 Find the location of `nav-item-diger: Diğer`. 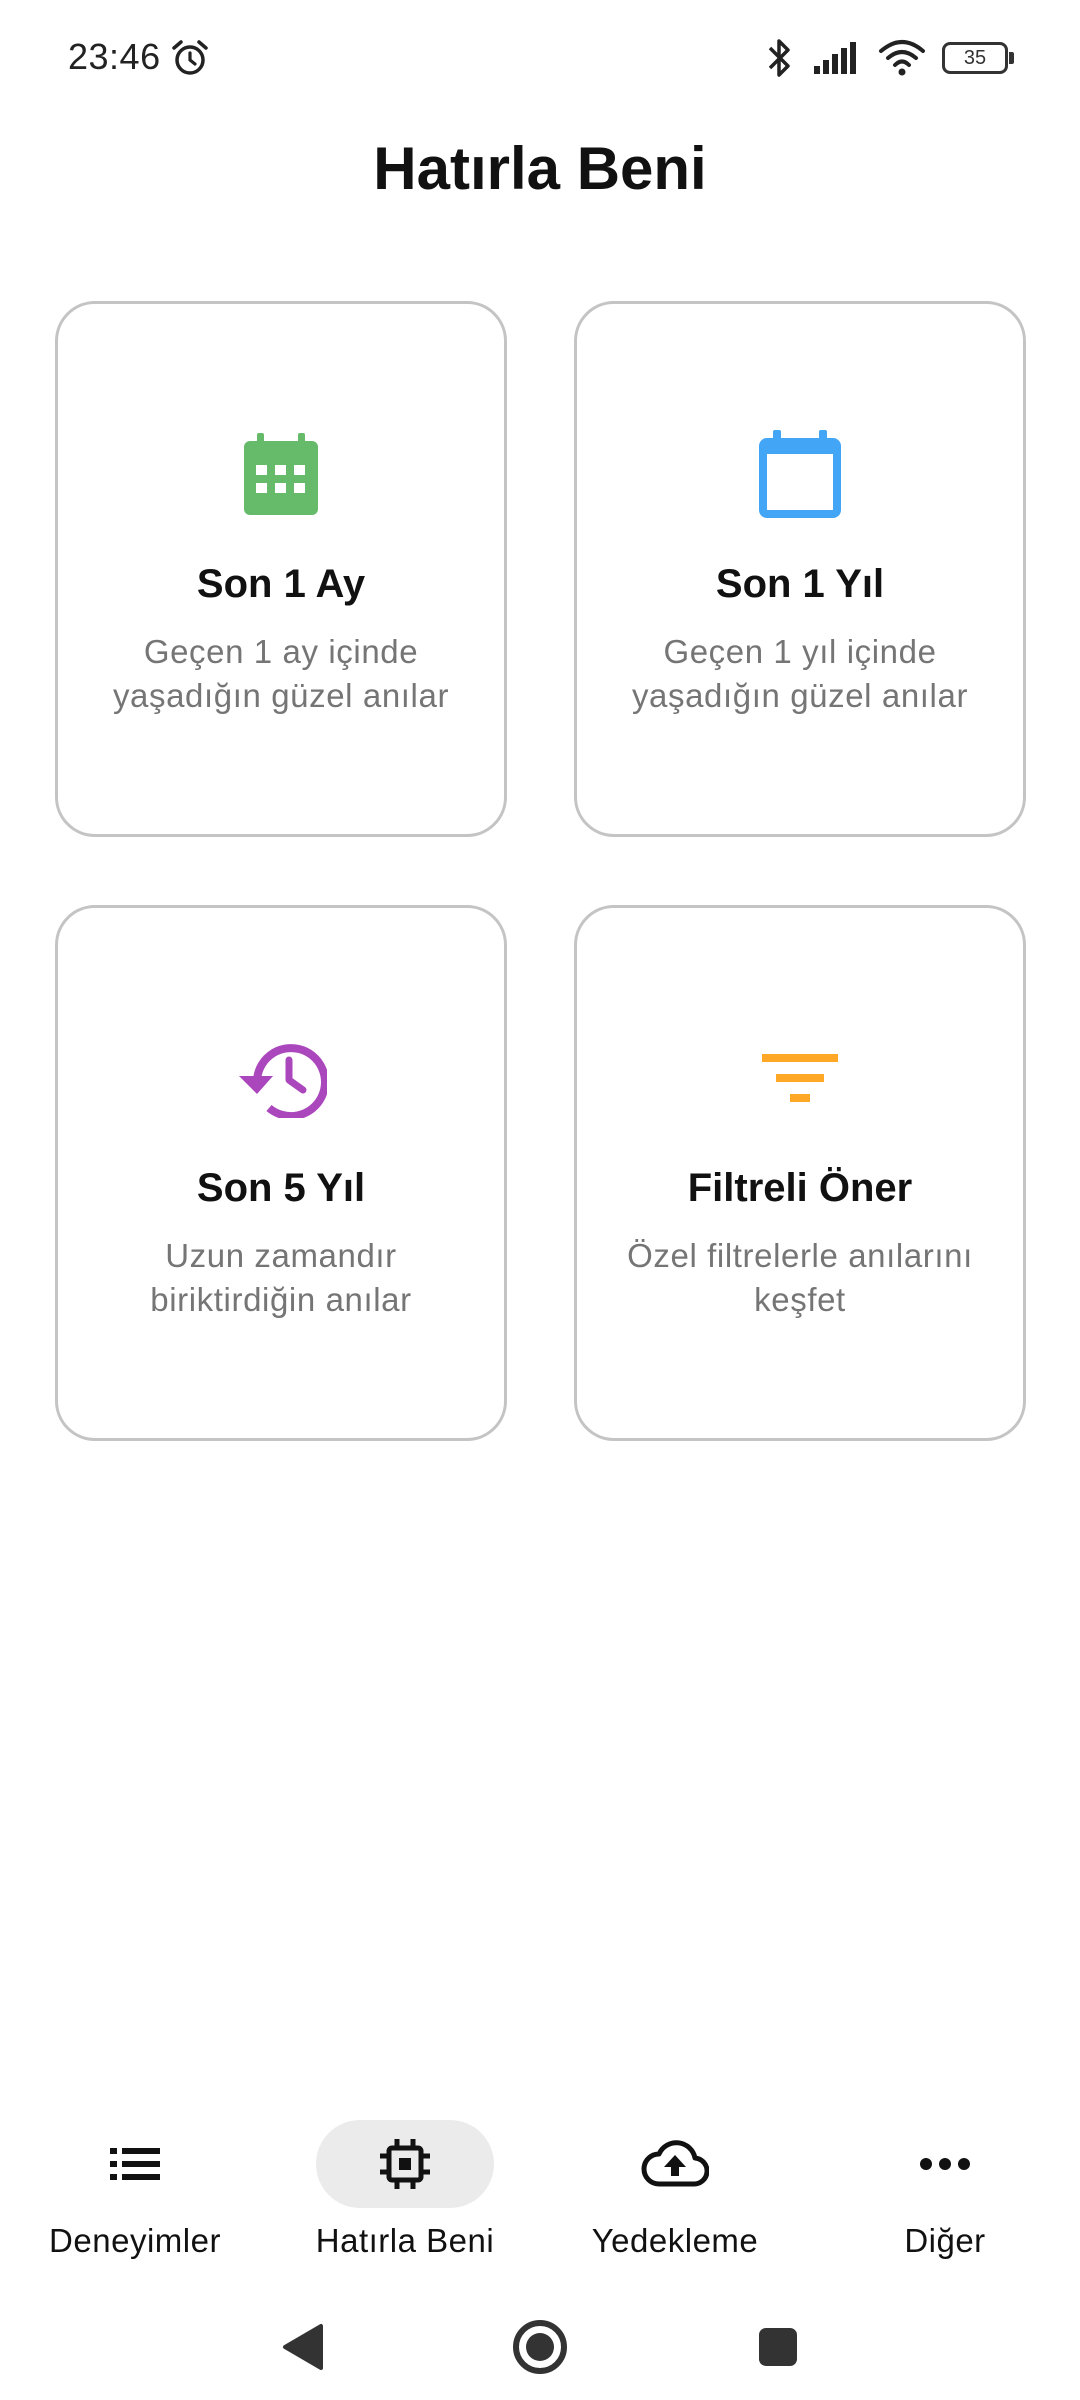

nav-item-diger: Diğer is located at coordinates (945, 2190).